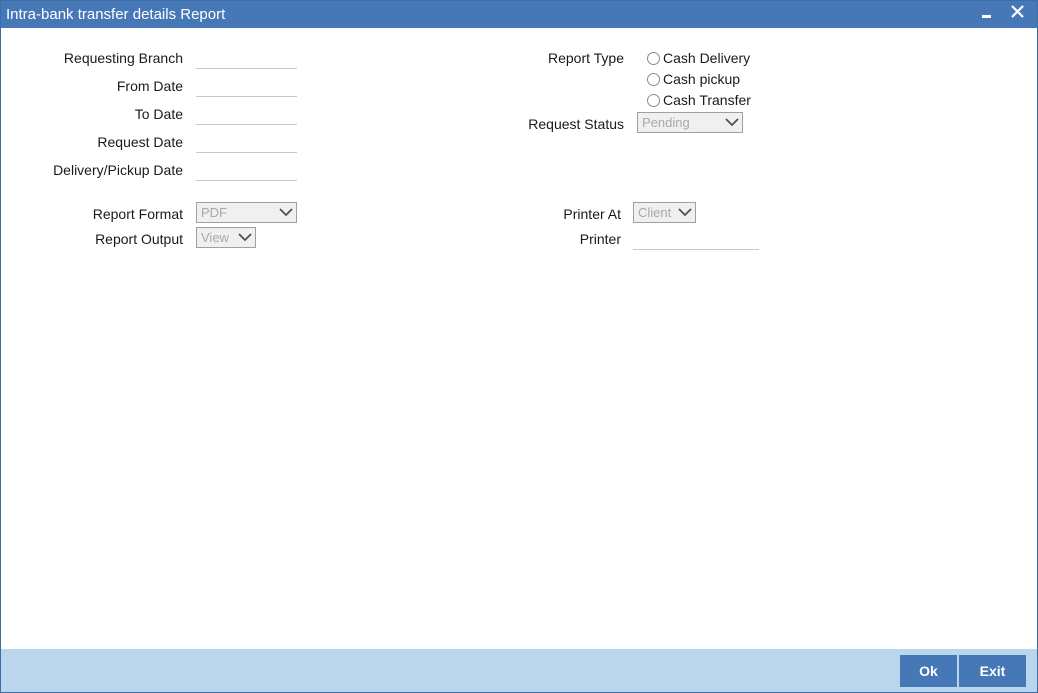 This screenshot has width=1038, height=693. What do you see at coordinates (707, 58) in the screenshot?
I see `radio-cash-delivery-label: Cash Delivery` at bounding box center [707, 58].